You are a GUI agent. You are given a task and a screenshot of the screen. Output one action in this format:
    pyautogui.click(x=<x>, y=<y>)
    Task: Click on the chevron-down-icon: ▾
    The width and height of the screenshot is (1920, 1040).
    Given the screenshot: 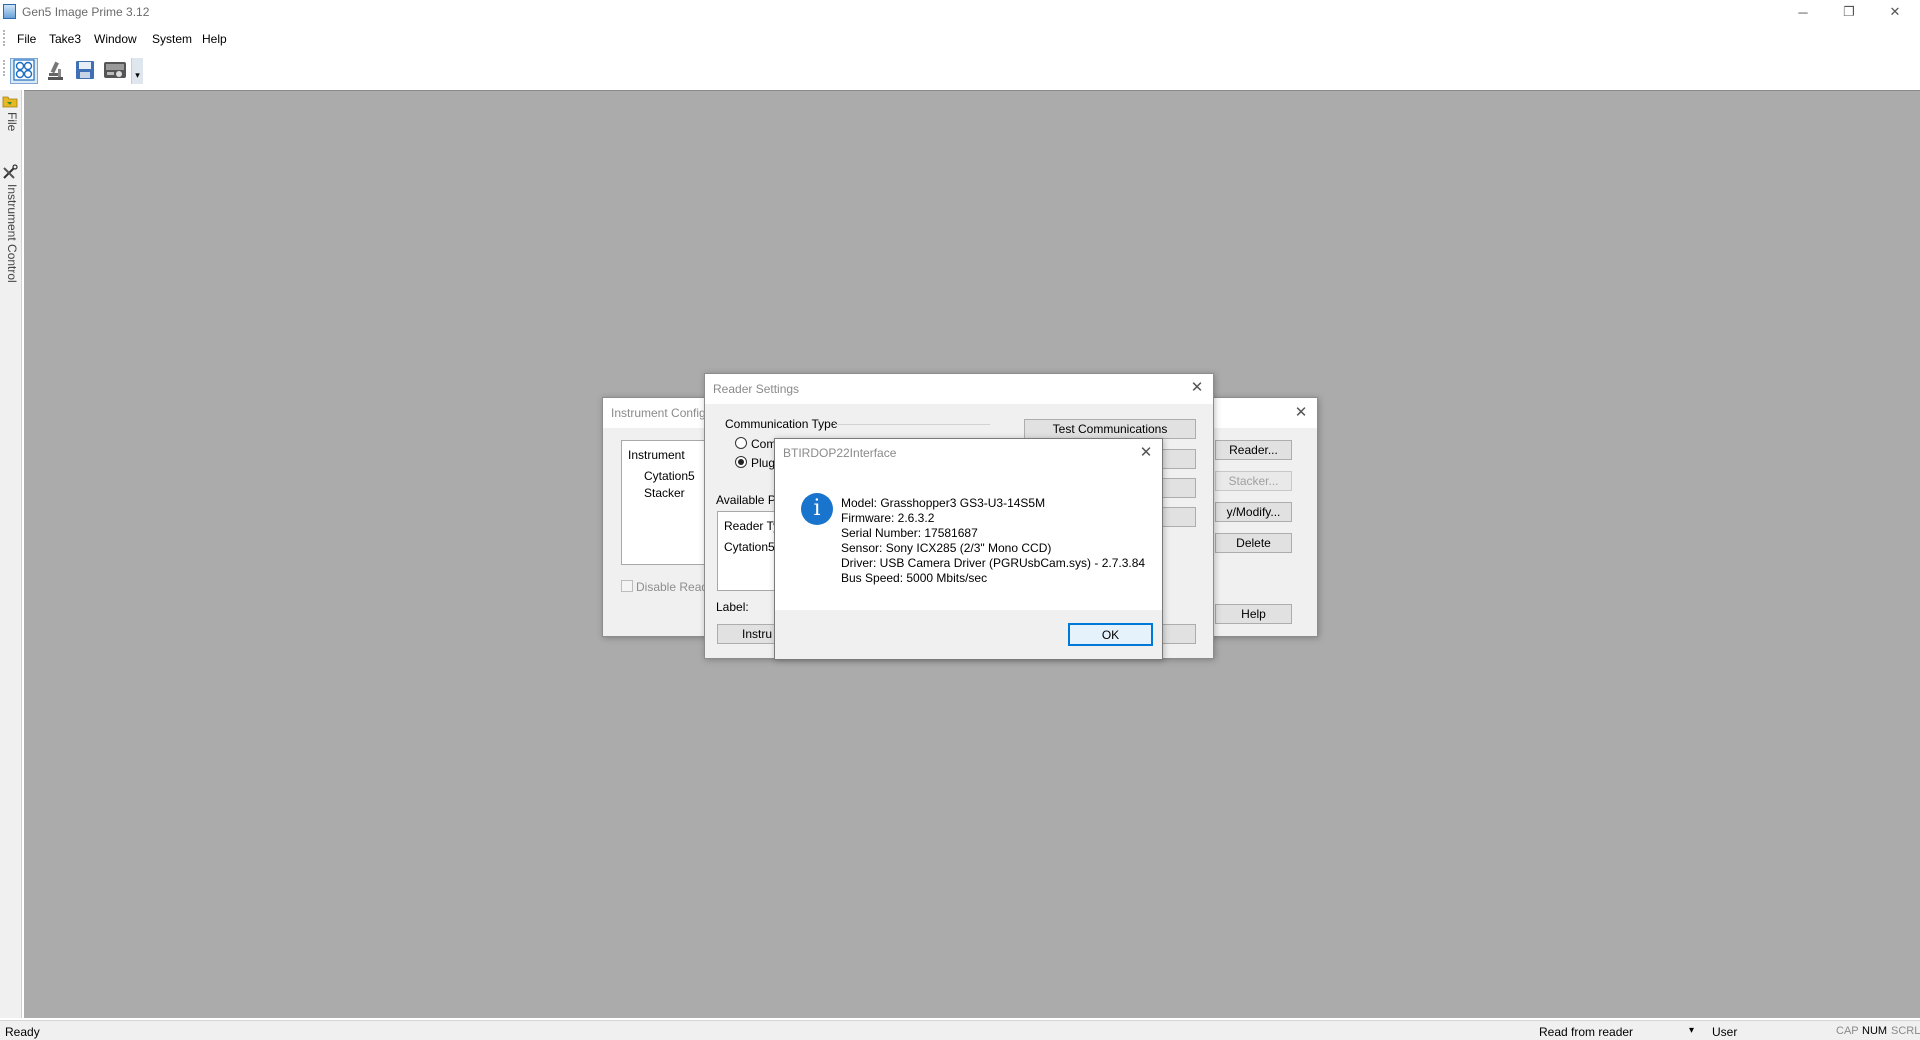 What is the action you would take?
    pyautogui.click(x=1691, y=1030)
    